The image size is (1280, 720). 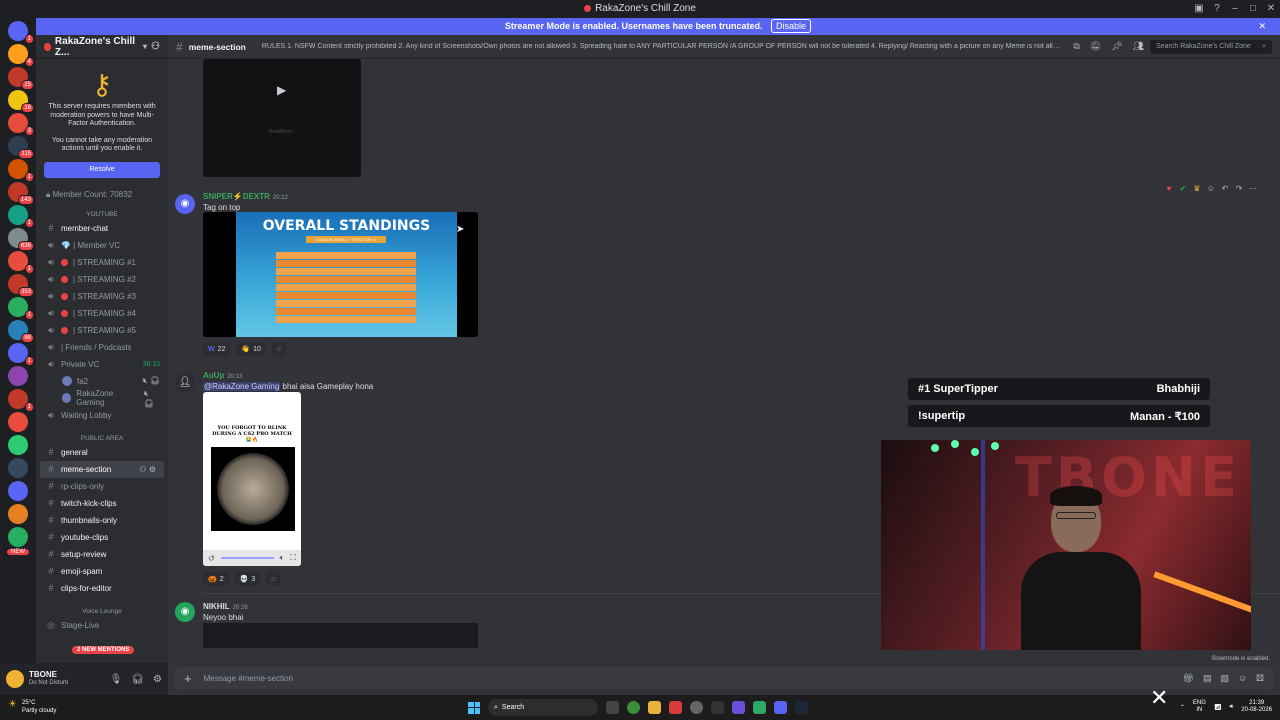 I want to click on video-attachment: ▶ Bemfttloos, so click(x=282, y=118).